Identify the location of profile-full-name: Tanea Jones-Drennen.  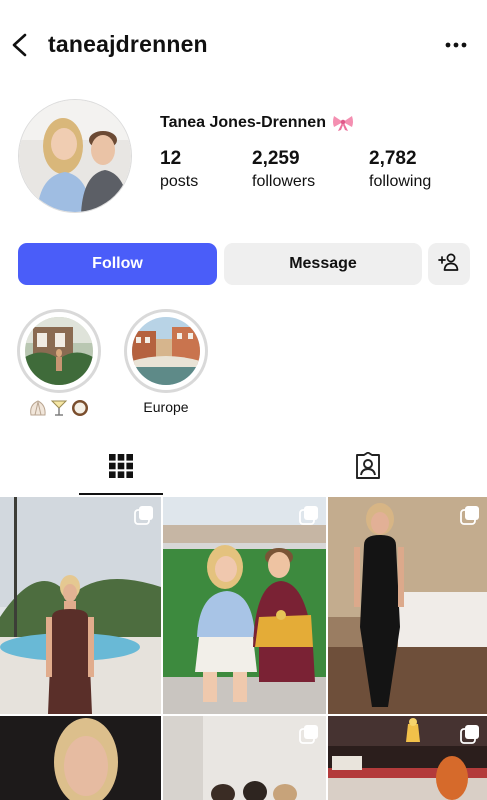
(257, 123).